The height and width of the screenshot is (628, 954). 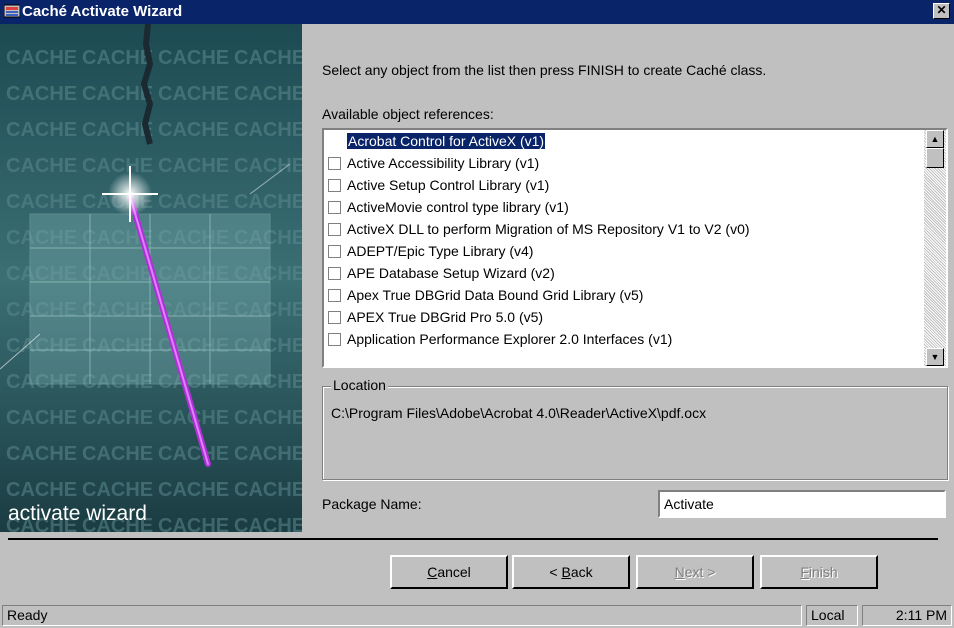 I want to click on triangle-up-icon: ▲, so click(x=935, y=139).